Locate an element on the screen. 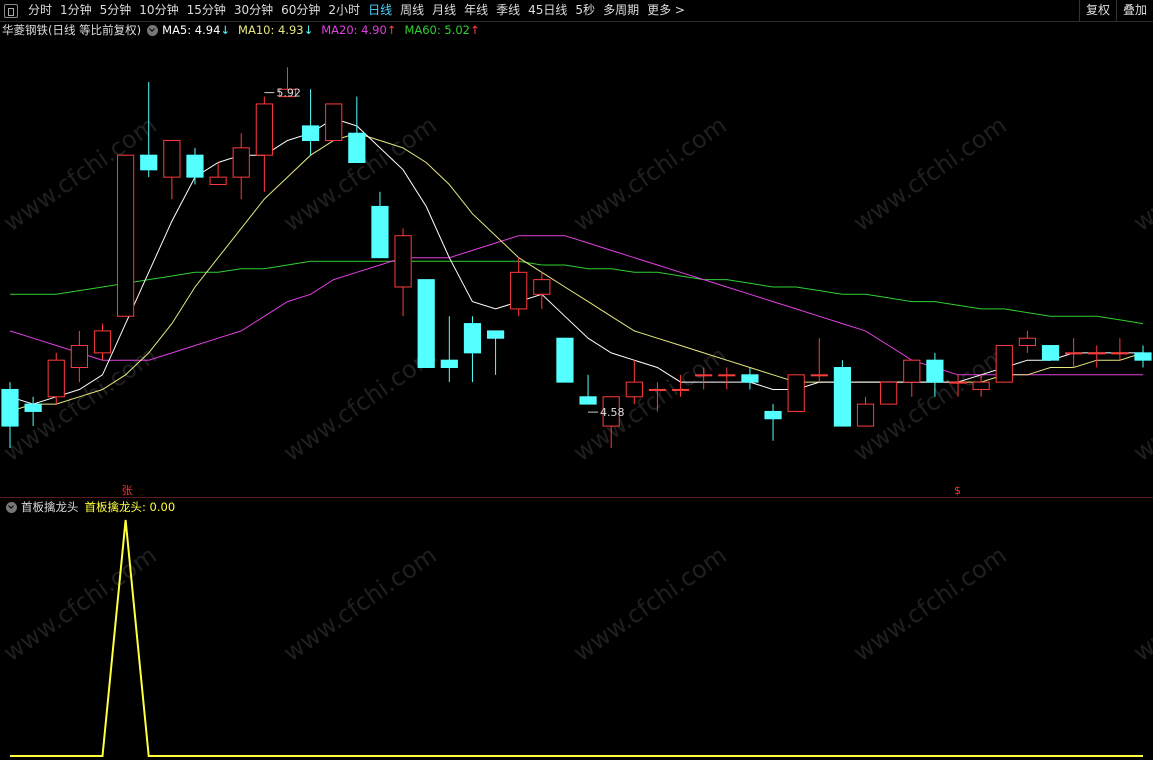 This screenshot has height=760, width=1153. indicator-value: 首板擒龙头: 0.00 is located at coordinates (130, 507).